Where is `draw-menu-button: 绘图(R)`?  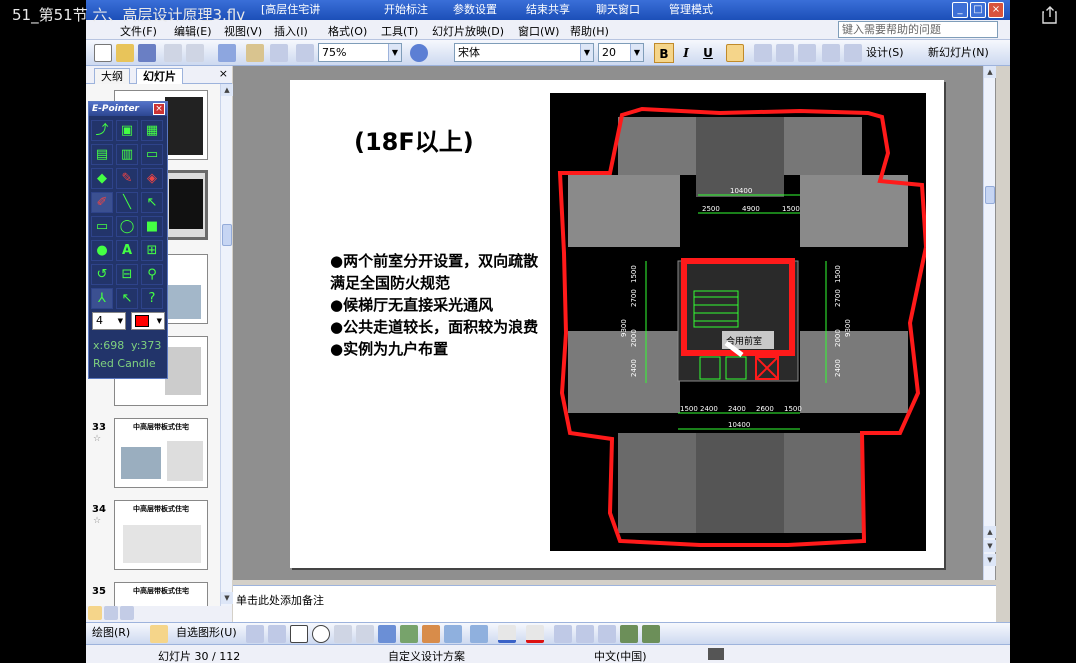
draw-menu-button: 绘图(R) is located at coordinates (111, 633).